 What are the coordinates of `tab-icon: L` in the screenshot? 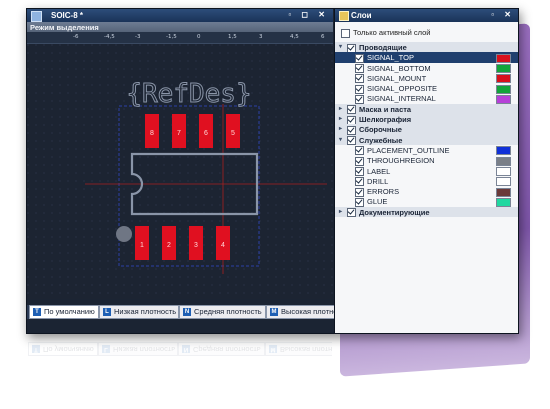 It's located at (106, 349).